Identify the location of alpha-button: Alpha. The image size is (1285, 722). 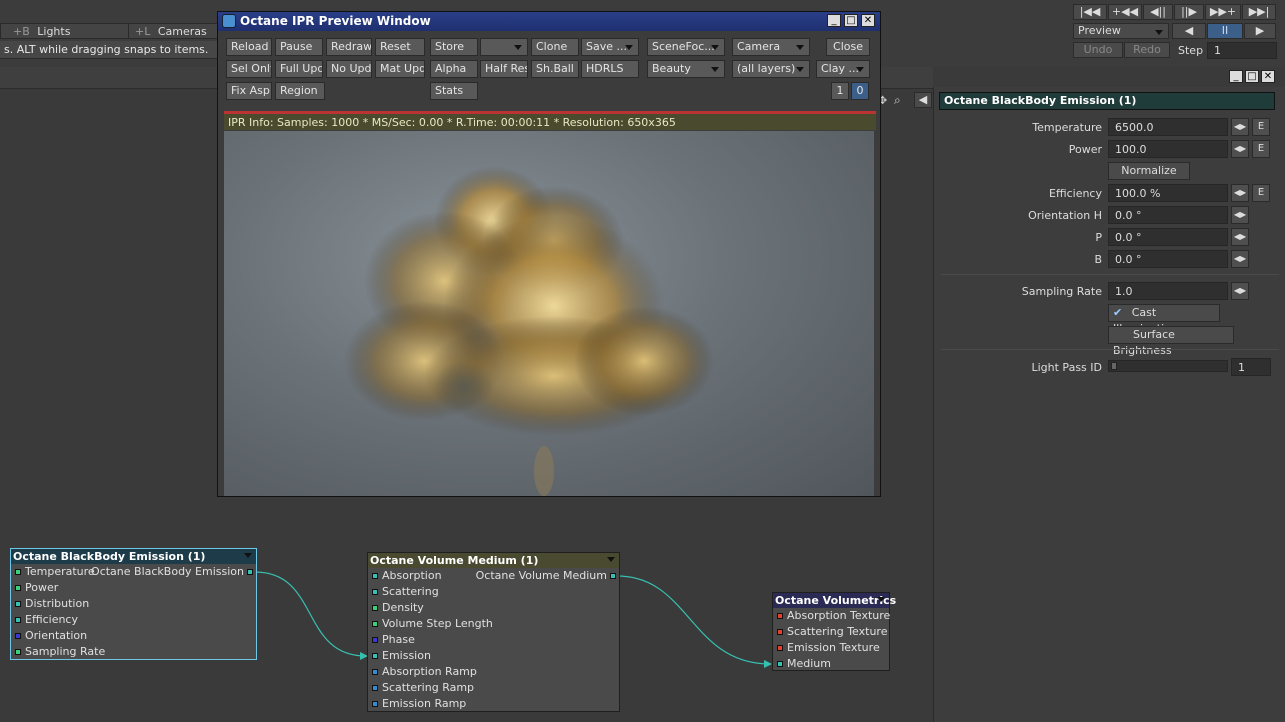
(454, 69).